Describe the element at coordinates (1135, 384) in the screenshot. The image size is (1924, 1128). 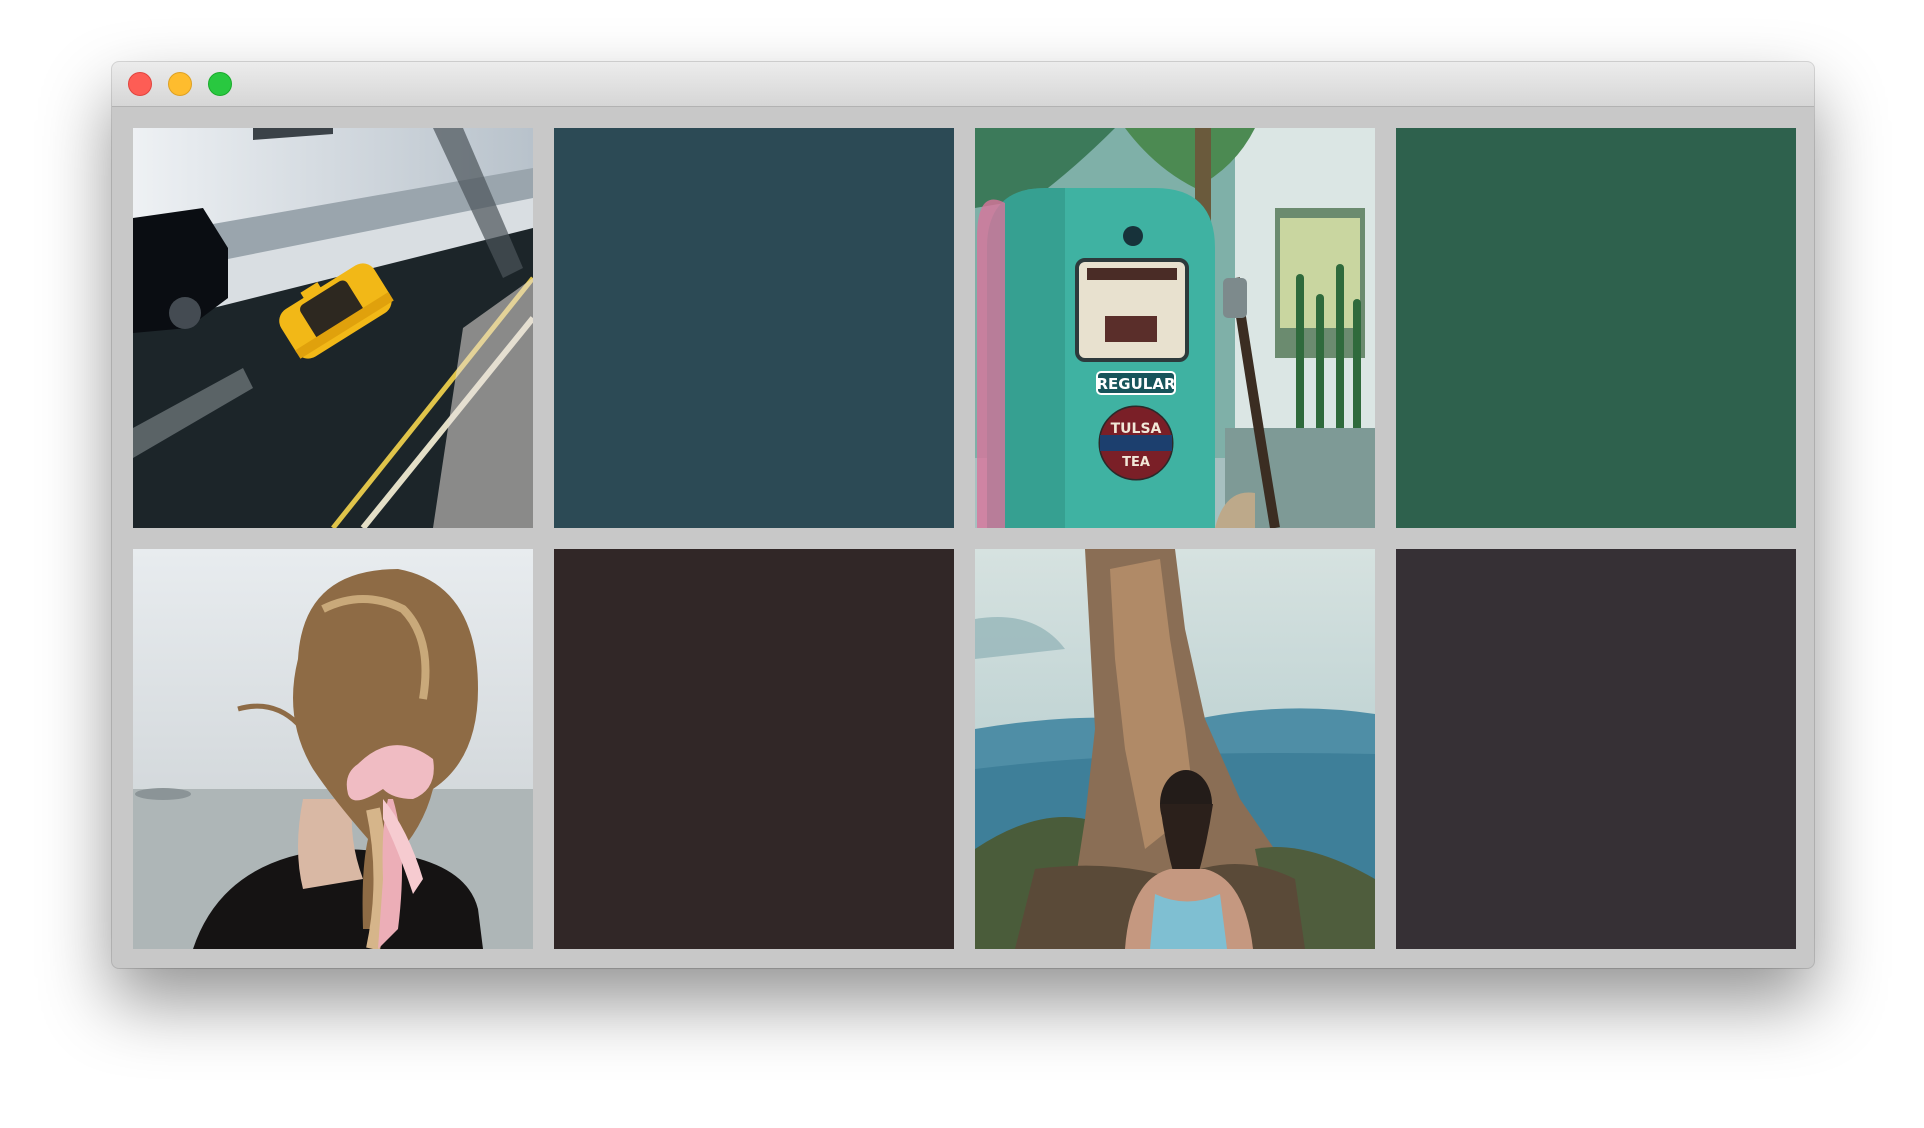
I see `regular-label: REGULAR` at that location.